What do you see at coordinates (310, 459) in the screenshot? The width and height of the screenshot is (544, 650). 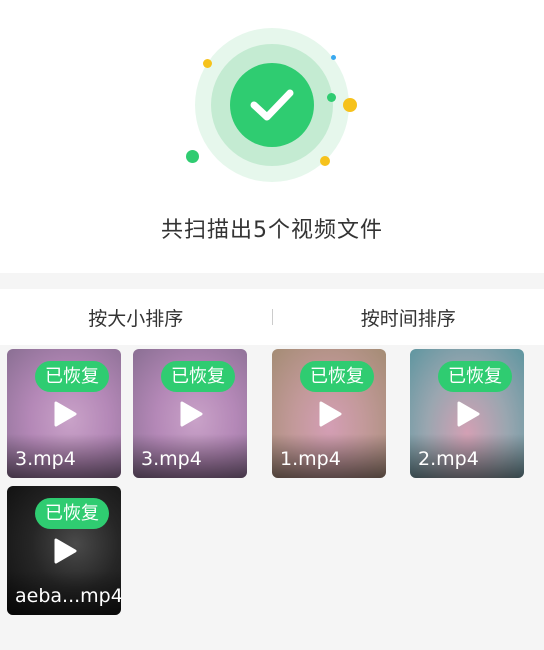 I see `file-name: 1.mp4` at bounding box center [310, 459].